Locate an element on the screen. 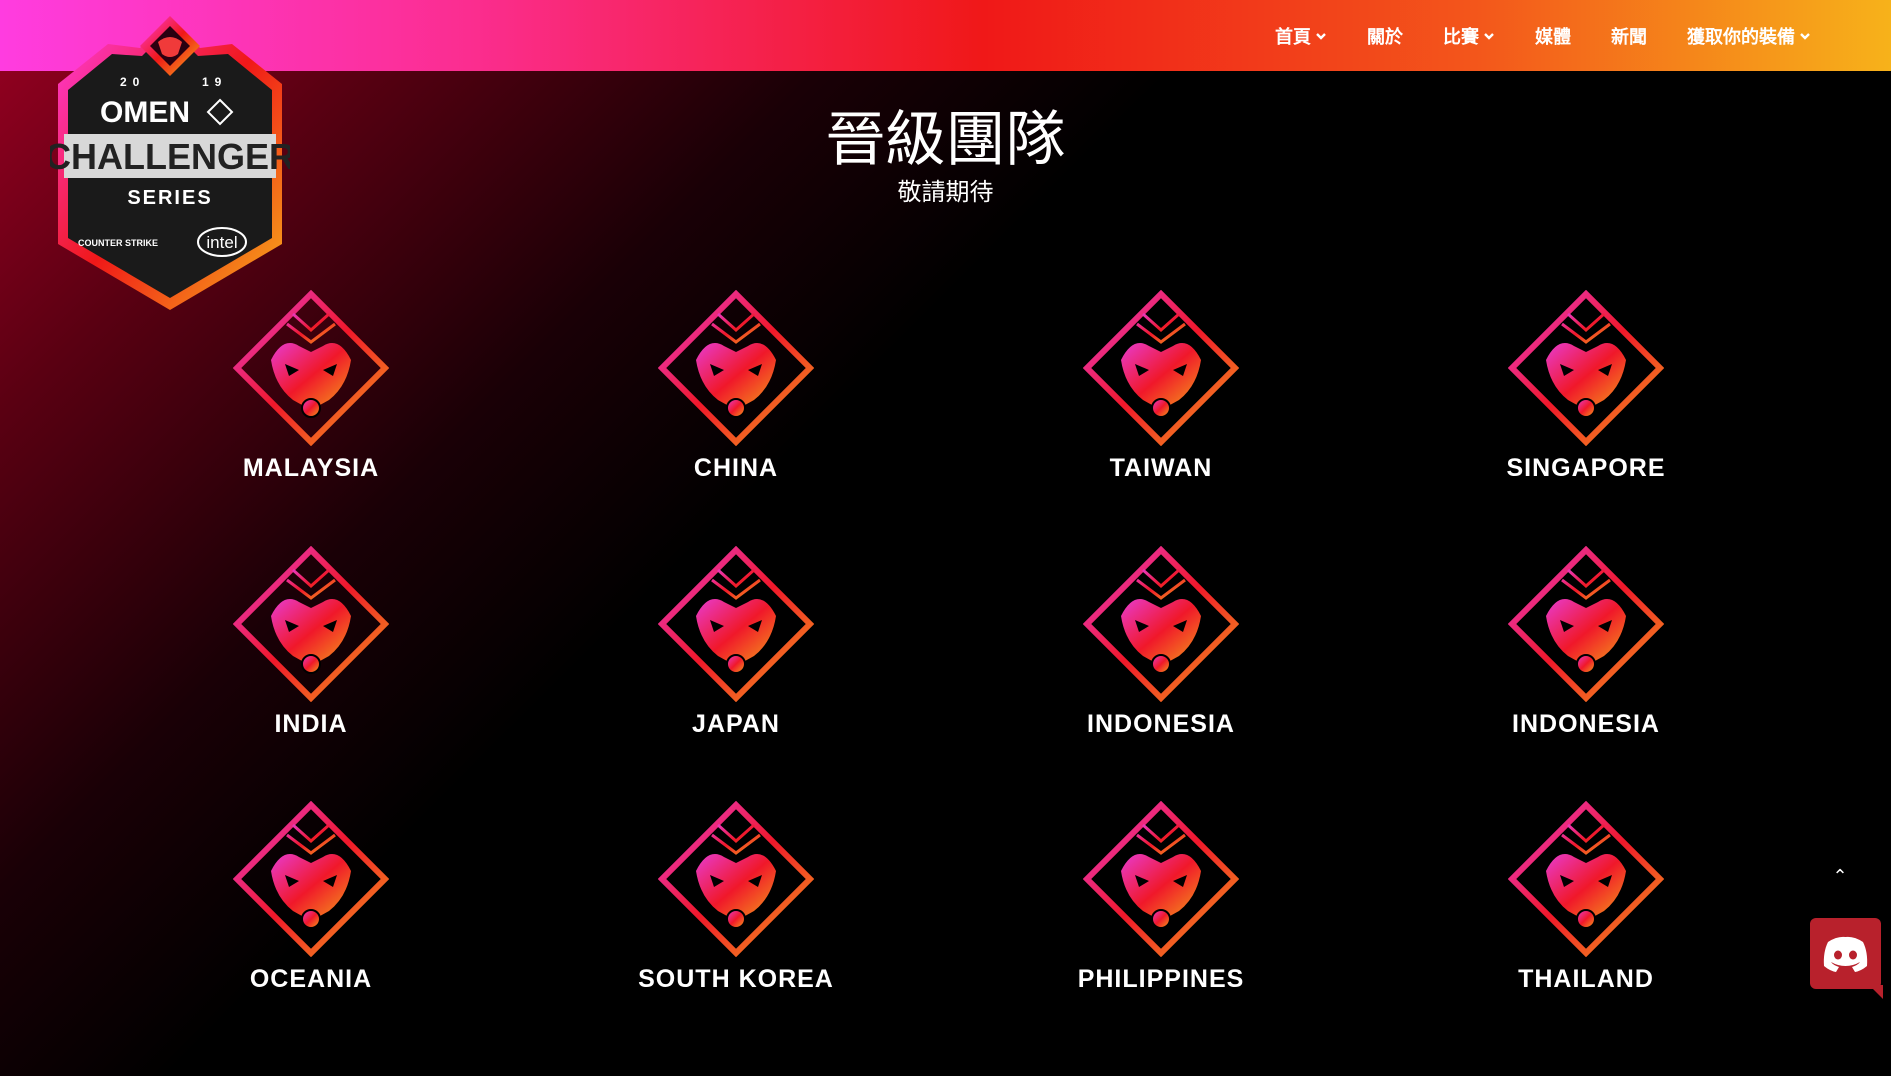  nav-item-label: 首頁 is located at coordinates (1293, 37).